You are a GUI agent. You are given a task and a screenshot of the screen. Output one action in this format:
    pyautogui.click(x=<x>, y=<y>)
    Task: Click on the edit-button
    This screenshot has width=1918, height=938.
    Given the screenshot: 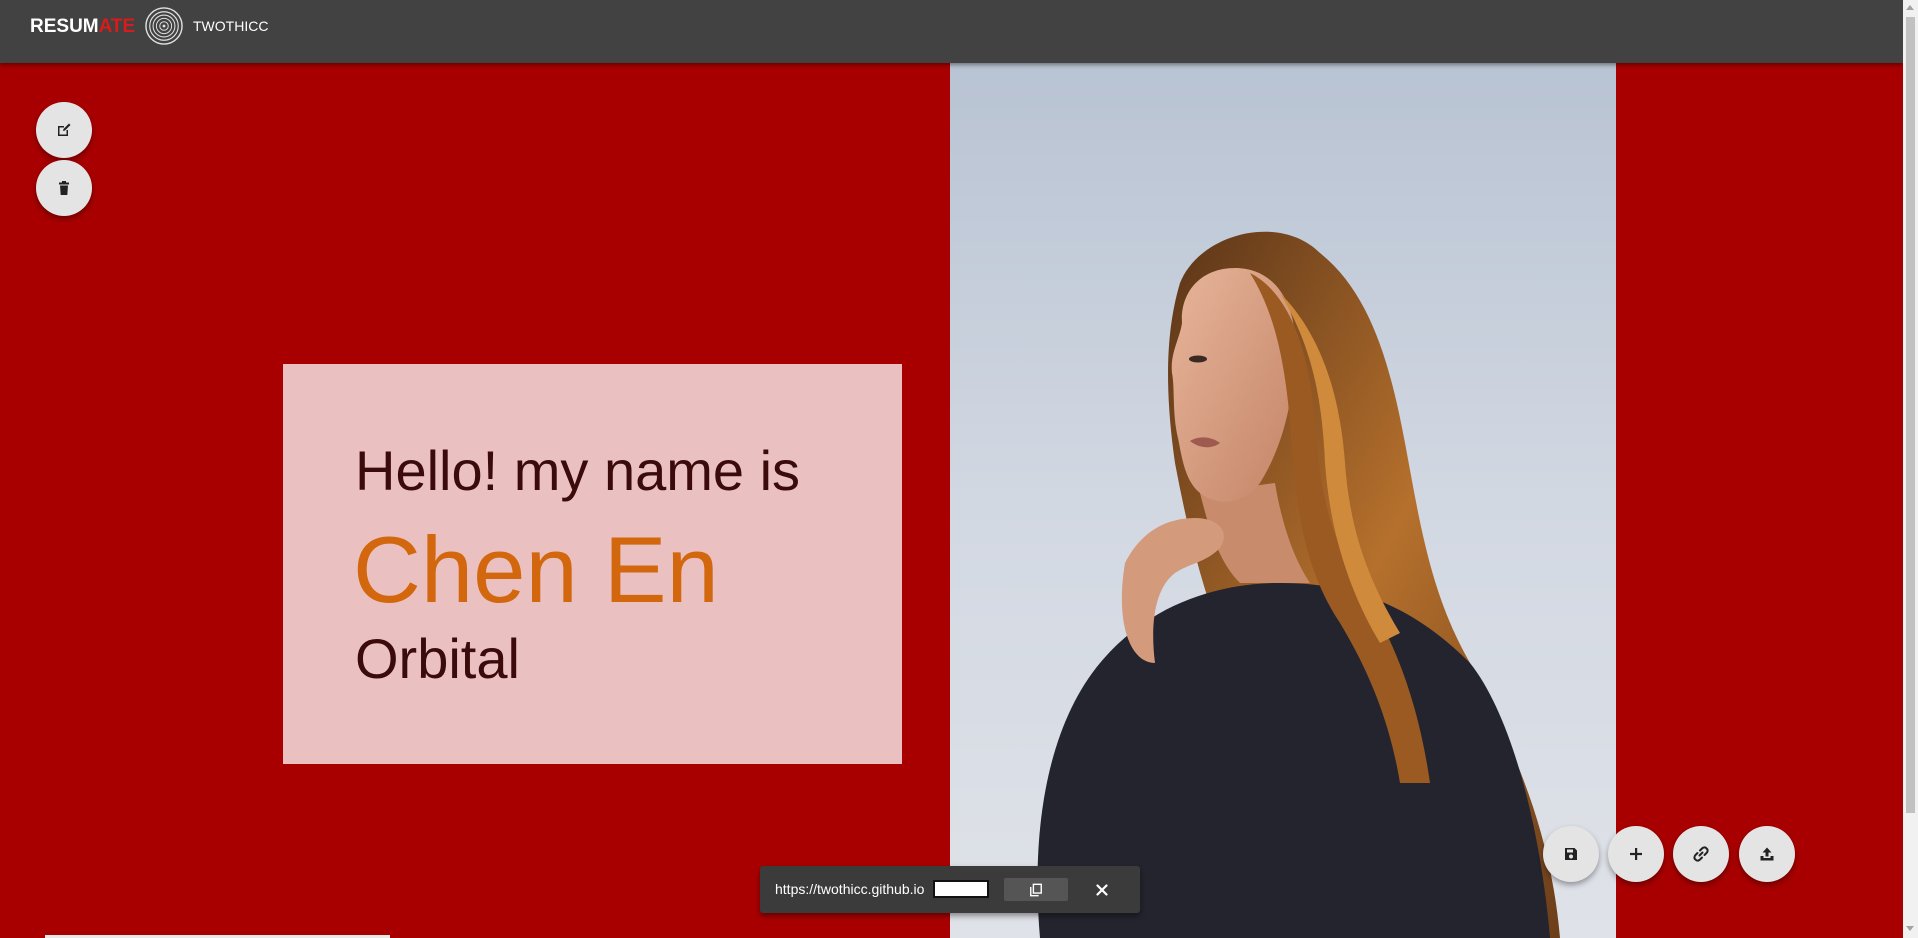 What is the action you would take?
    pyautogui.click(x=64, y=130)
    